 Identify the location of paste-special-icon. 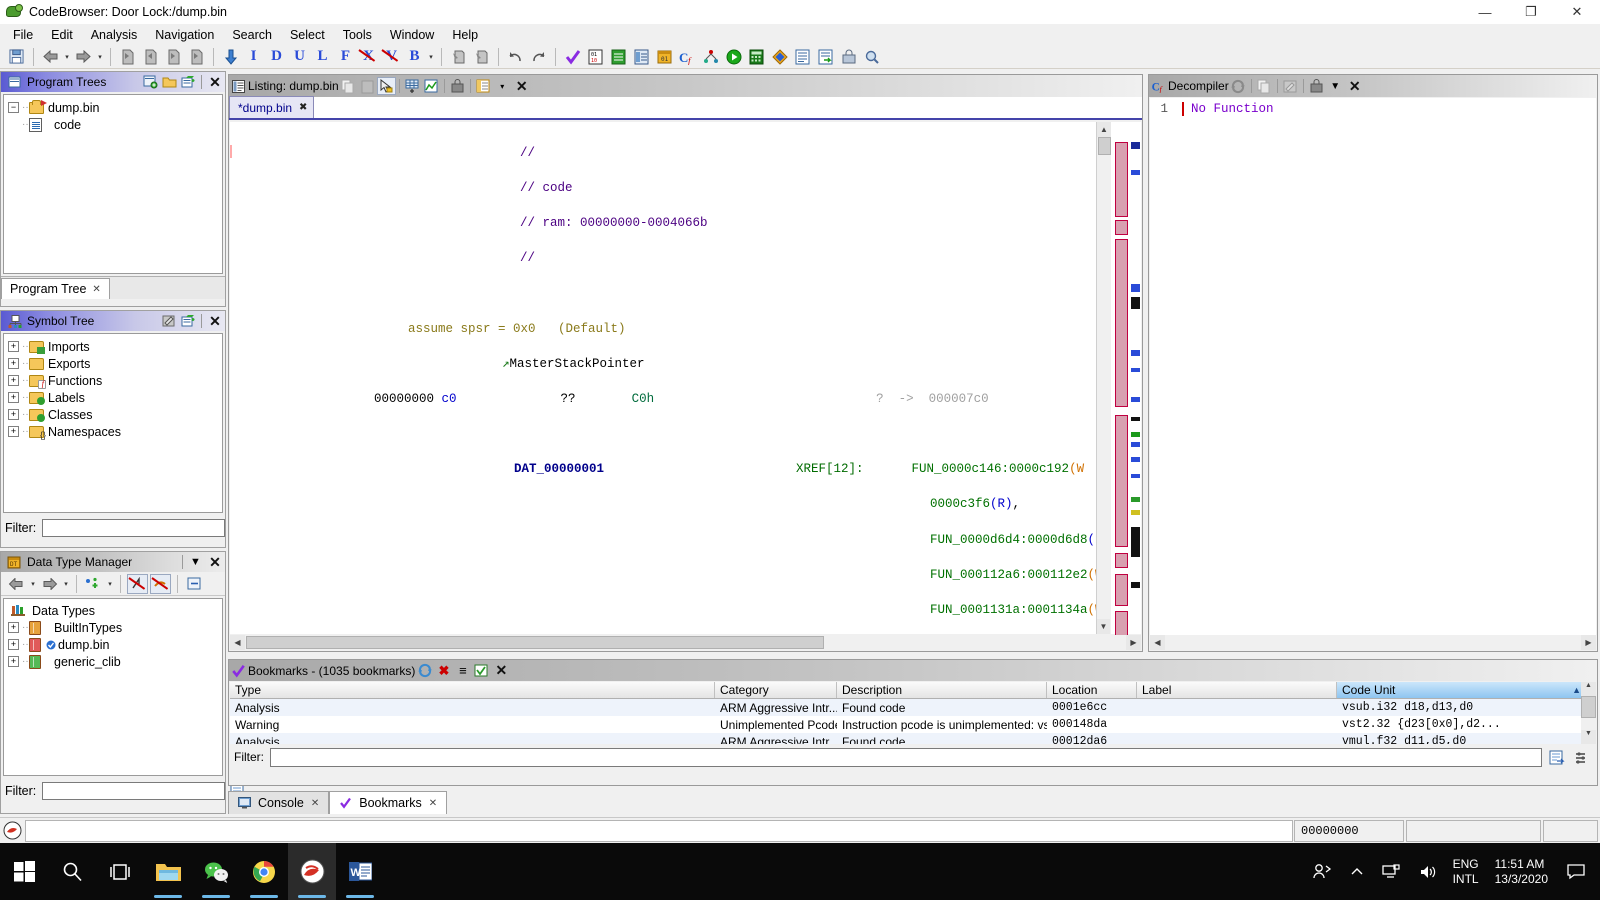
(150, 57).